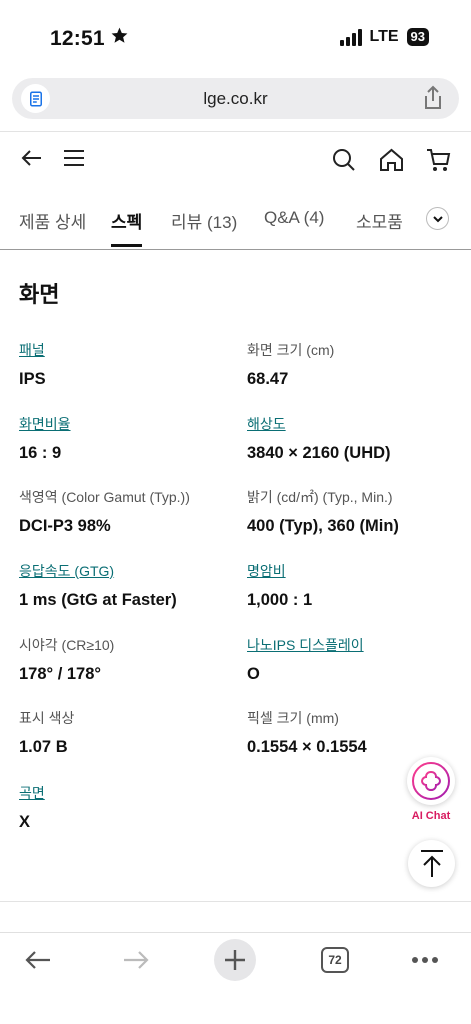 This screenshot has height=1024, width=471. I want to click on ai-chat-icon, so click(431, 781).